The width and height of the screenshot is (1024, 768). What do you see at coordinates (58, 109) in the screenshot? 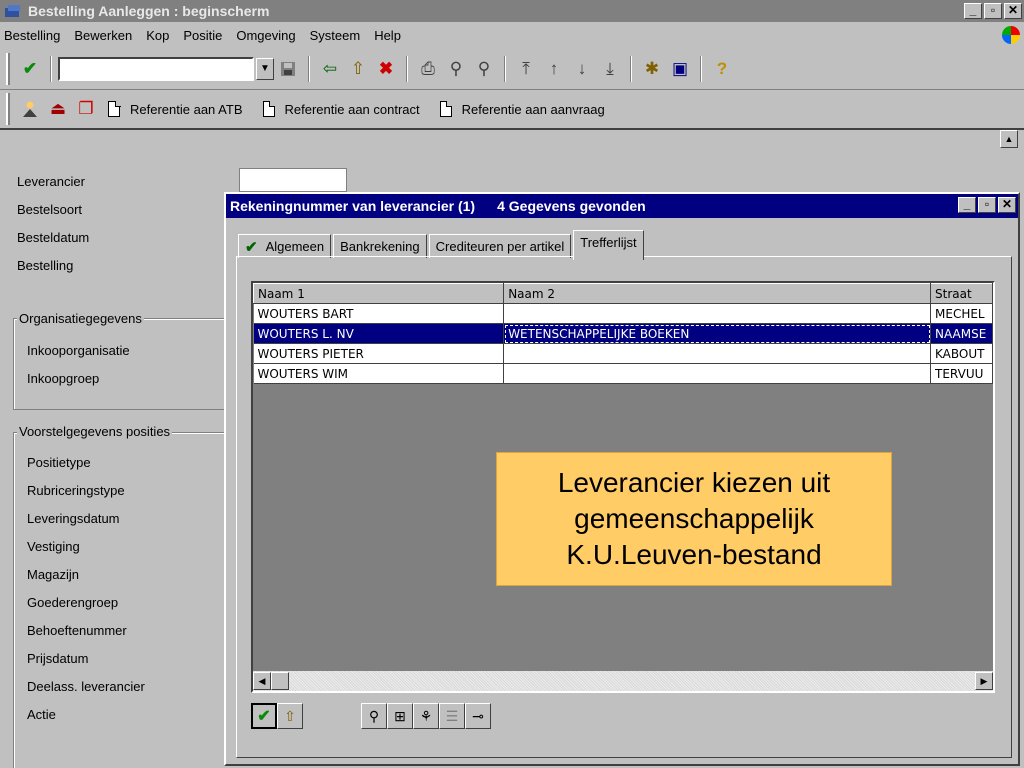
I see `stamp-icon: ⏏` at bounding box center [58, 109].